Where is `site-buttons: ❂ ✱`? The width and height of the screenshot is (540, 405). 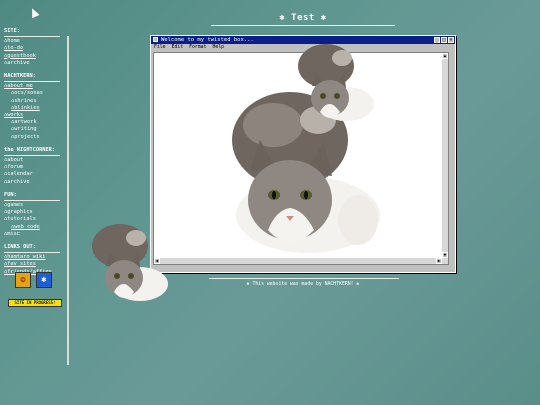 site-buttons: ❂ ✱ is located at coordinates (33, 280).